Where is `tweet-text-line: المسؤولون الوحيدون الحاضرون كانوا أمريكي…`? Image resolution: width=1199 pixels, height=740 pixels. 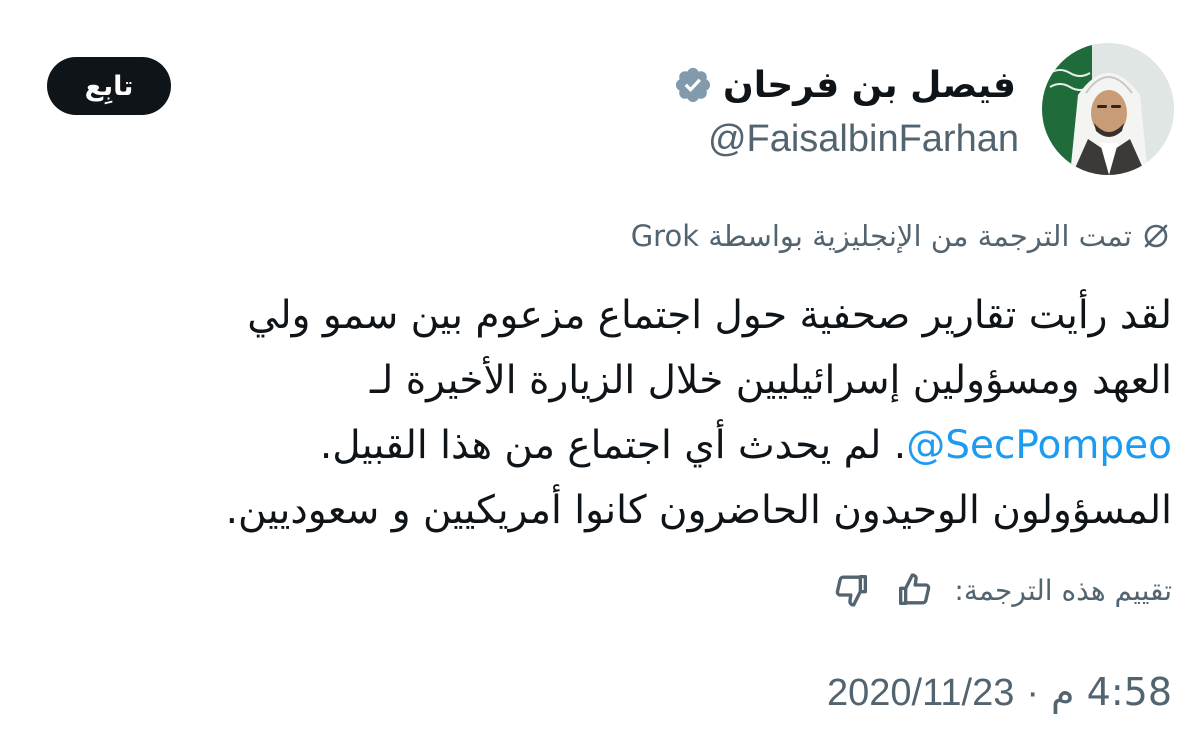
tweet-text-line: المسؤولون الوحيدون الحاضرون كانوا أمريكي… is located at coordinates (698, 510).